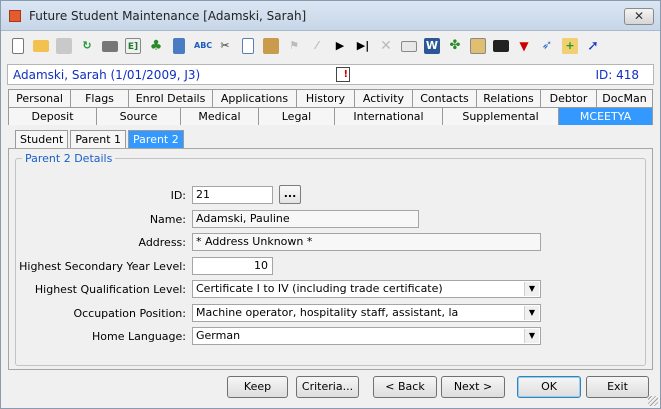 The width and height of the screenshot is (661, 409). What do you see at coordinates (455, 46) in the screenshot?
I see `network-icon: ✤` at bounding box center [455, 46].